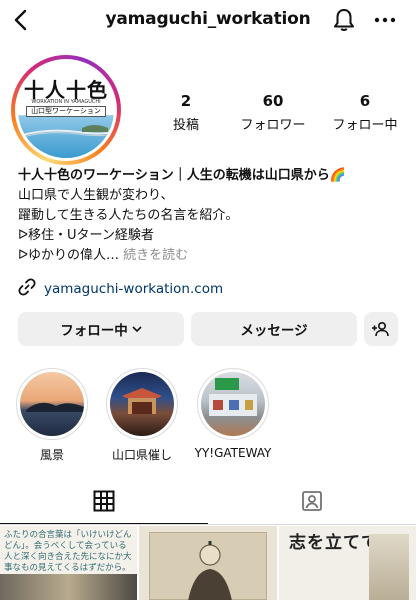  Describe the element at coordinates (273, 101) in the screenshot. I see `stat-followers-value: 60` at that location.